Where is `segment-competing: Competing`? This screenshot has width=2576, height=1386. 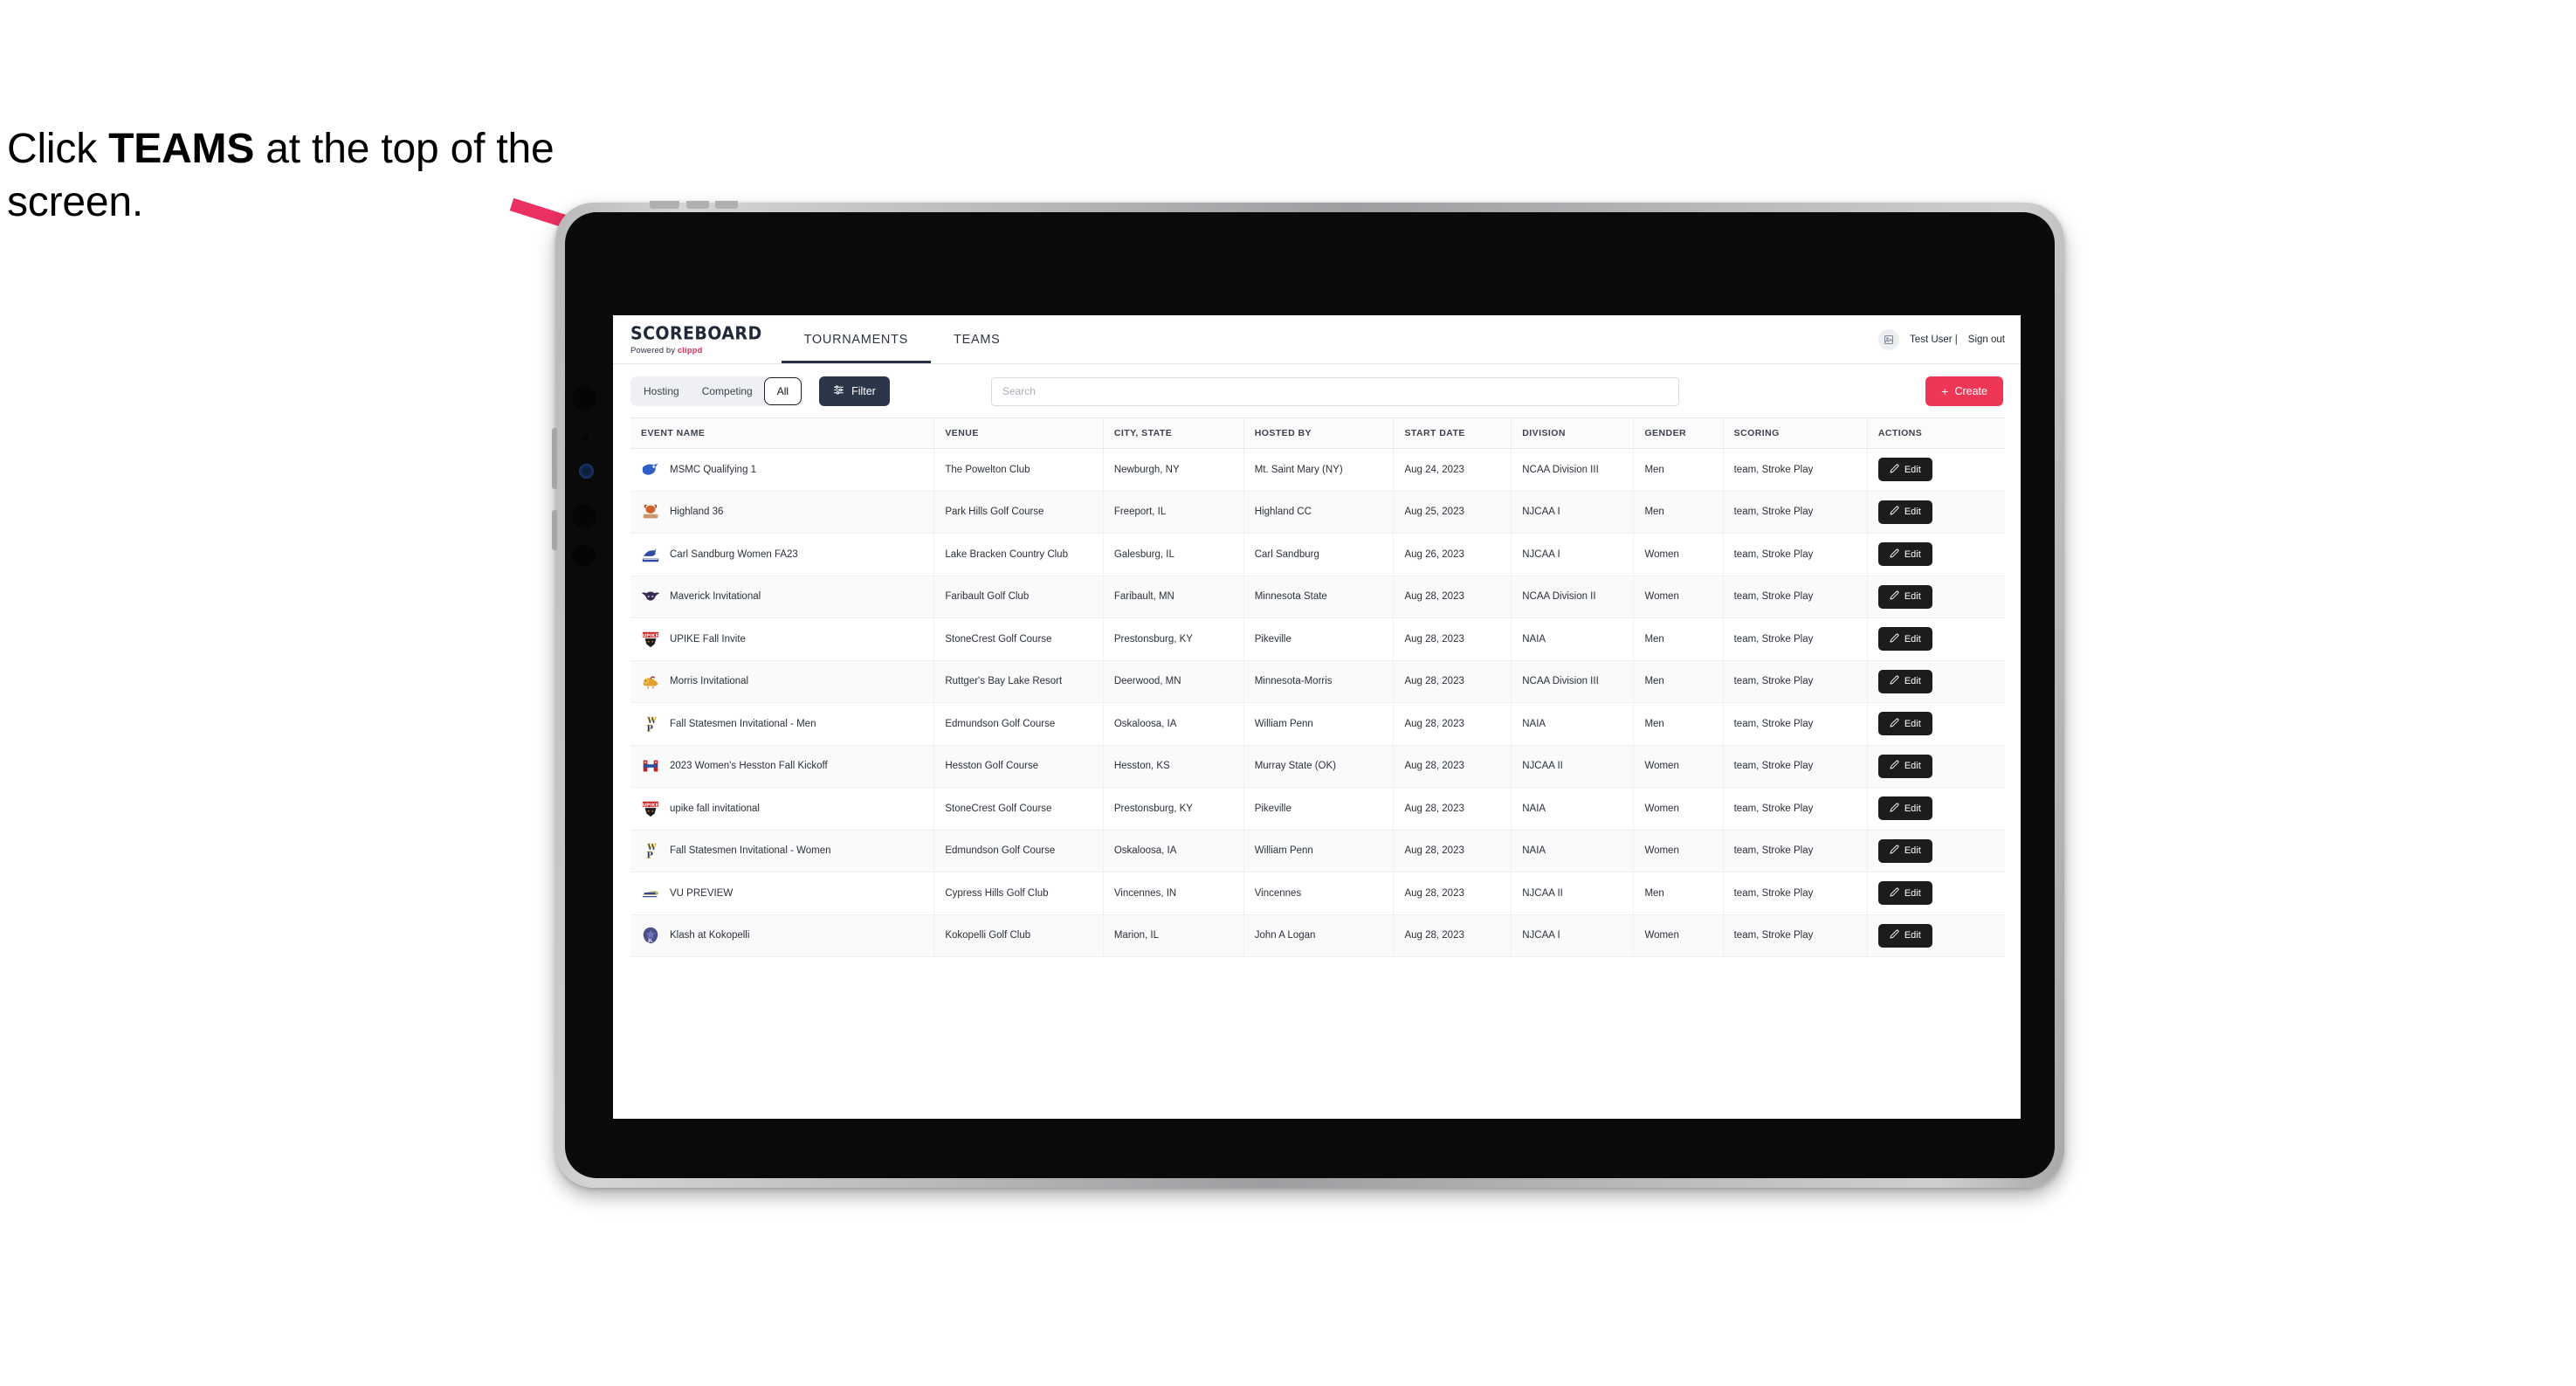
segment-competing: Competing is located at coordinates (727, 391).